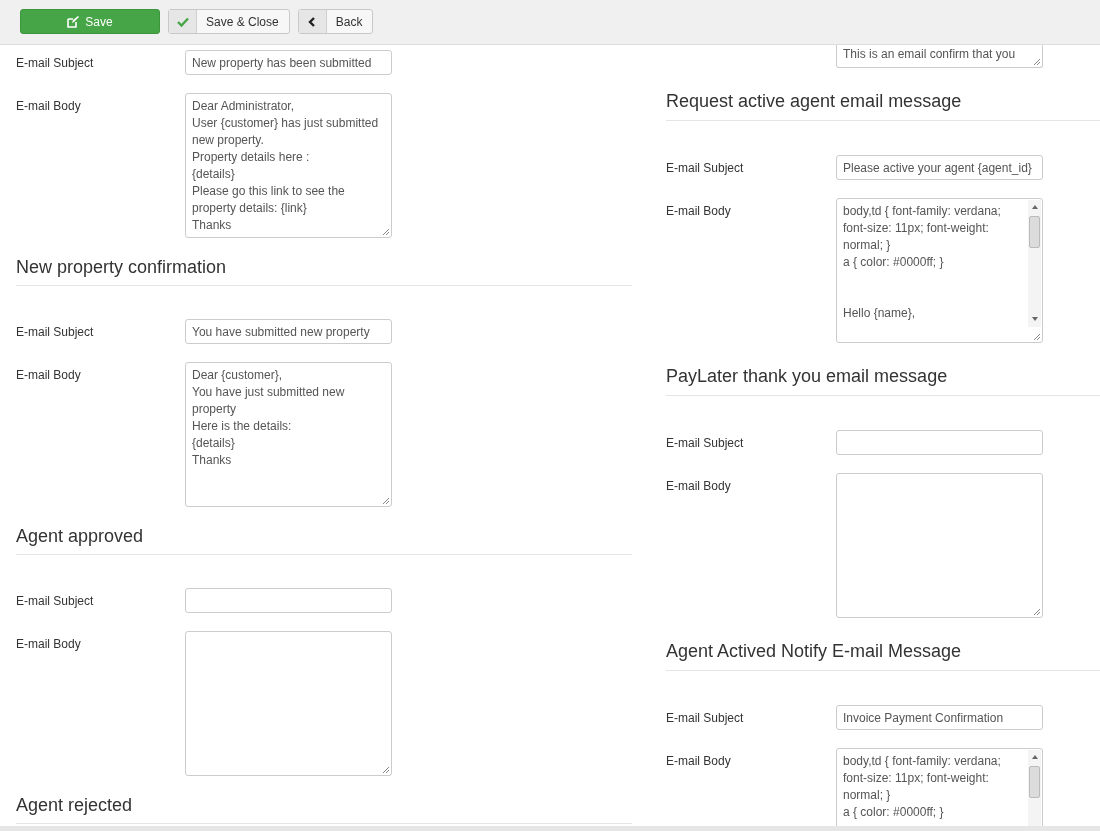  I want to click on back-button: Back, so click(335, 21).